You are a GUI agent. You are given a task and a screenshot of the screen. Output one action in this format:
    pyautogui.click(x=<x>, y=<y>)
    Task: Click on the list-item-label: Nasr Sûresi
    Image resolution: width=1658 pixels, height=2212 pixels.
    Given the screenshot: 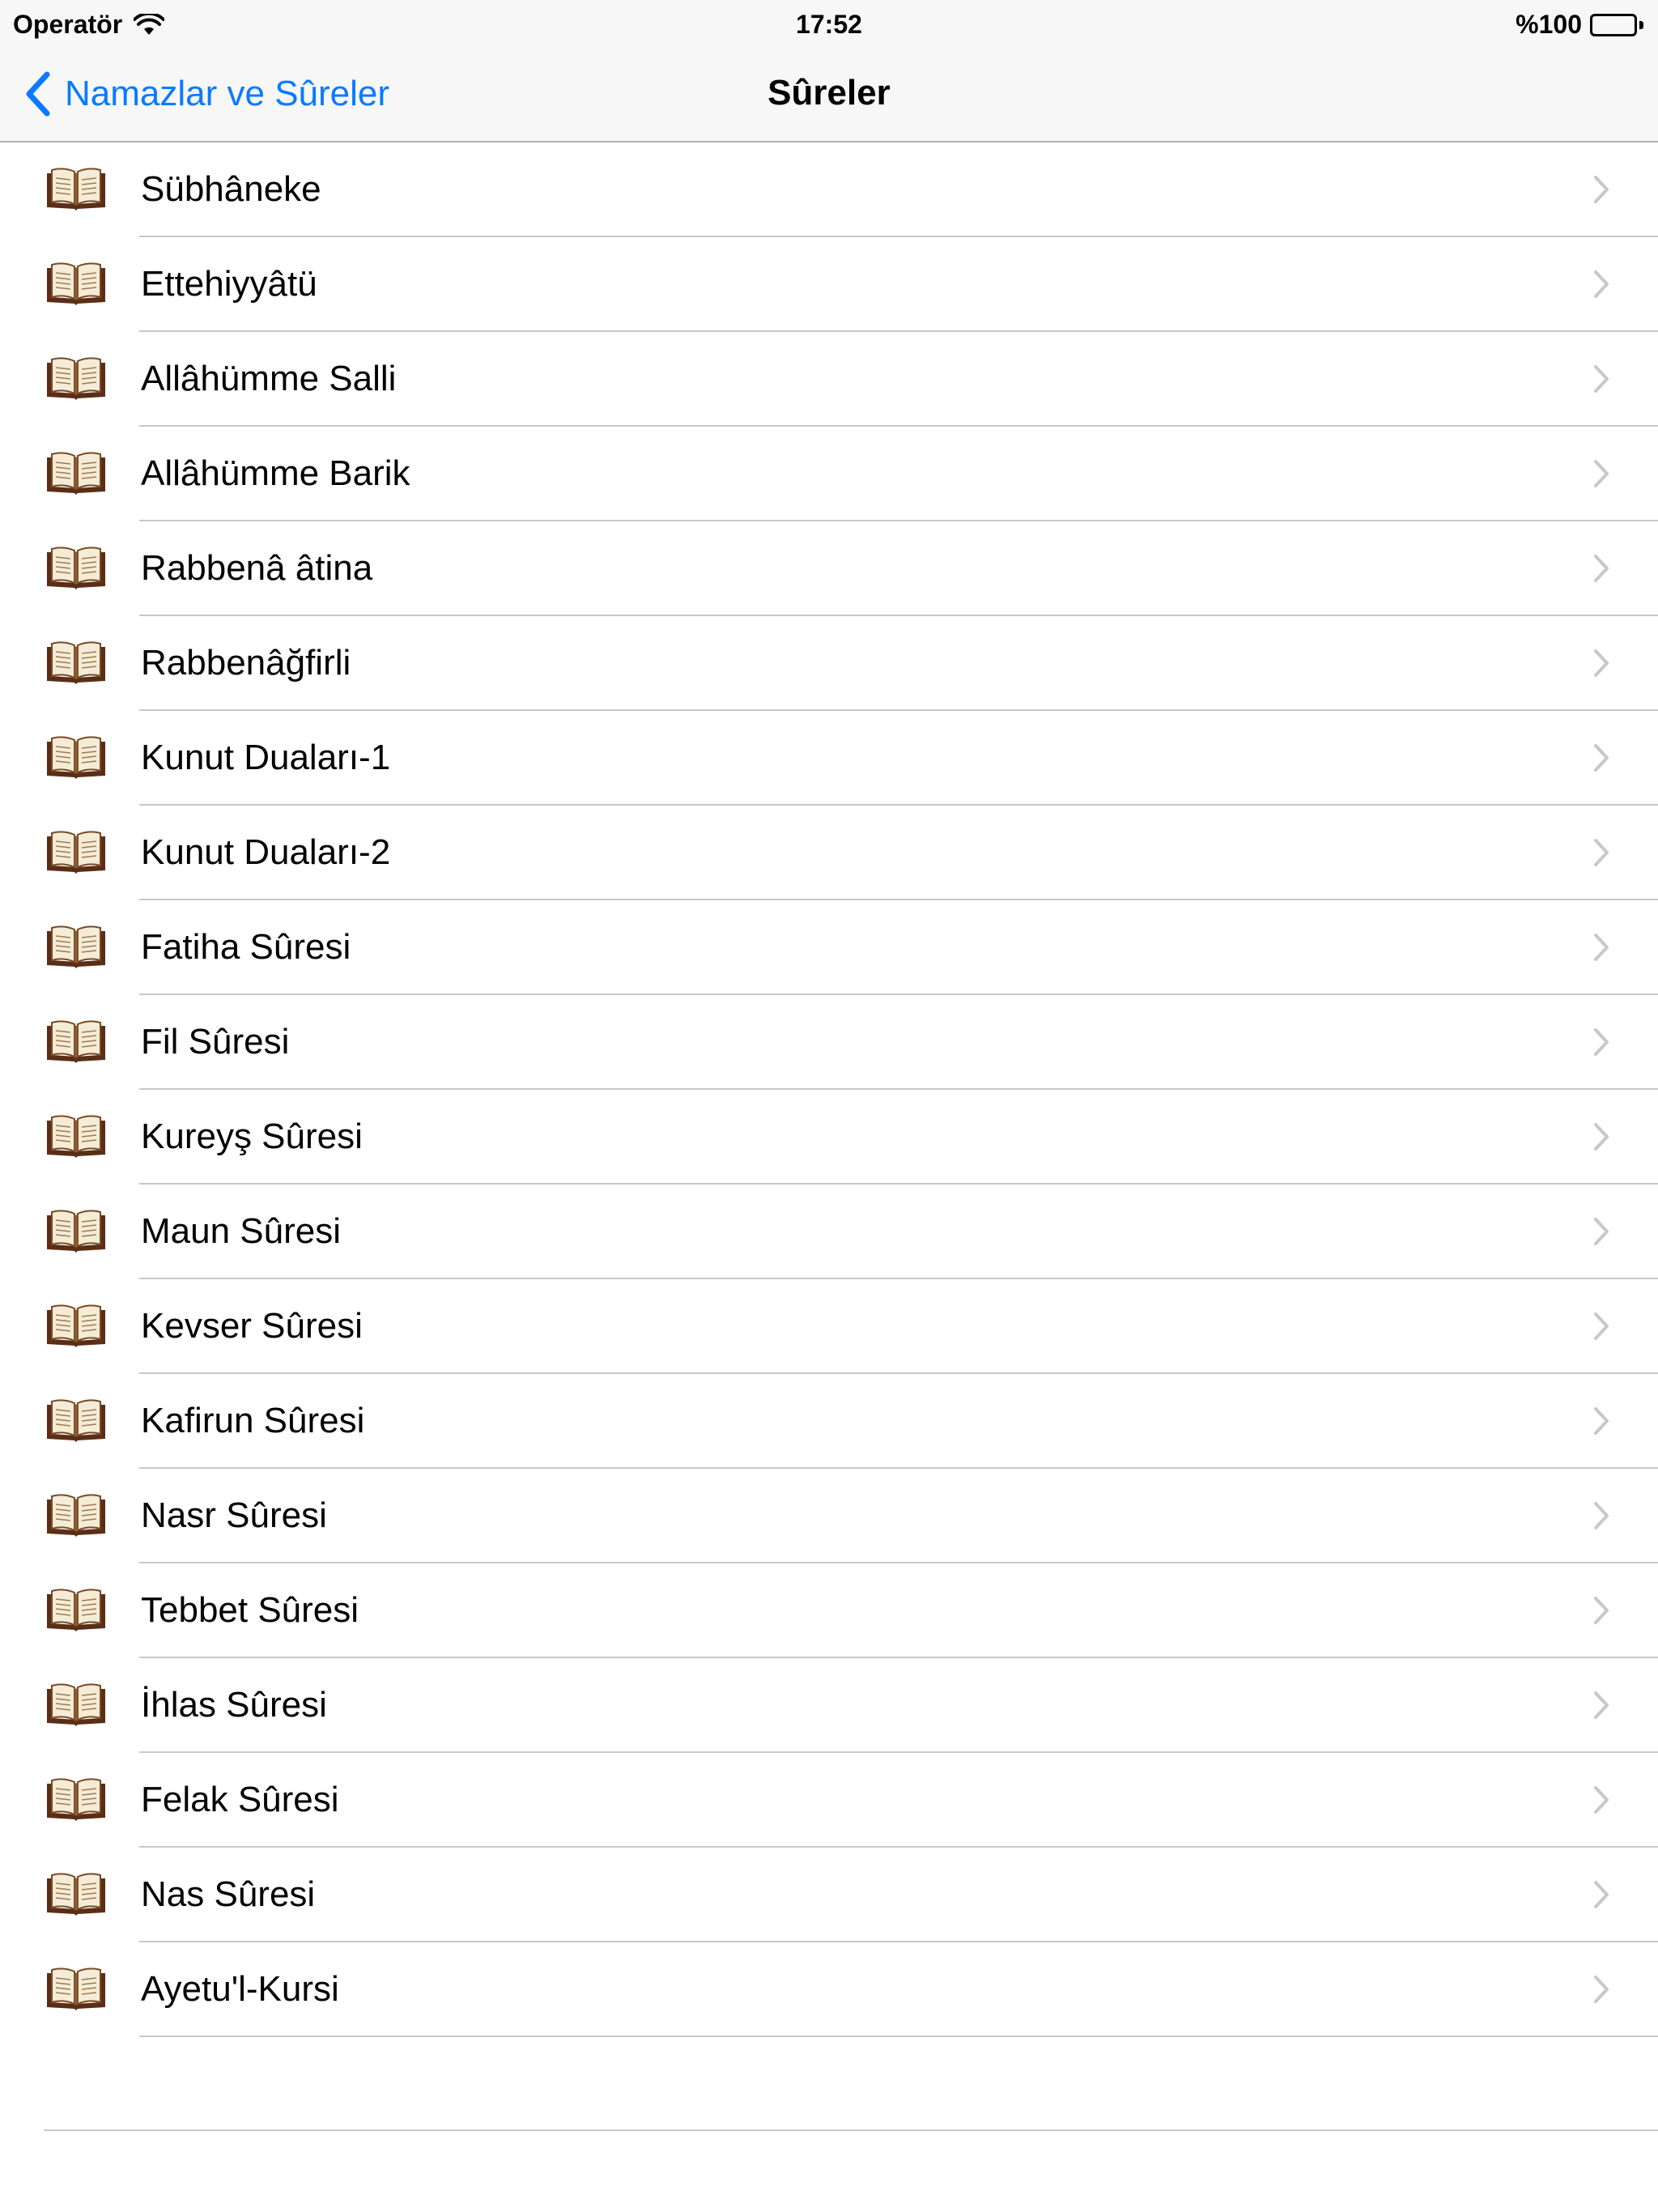 What is the action you would take?
    pyautogui.click(x=234, y=1515)
    